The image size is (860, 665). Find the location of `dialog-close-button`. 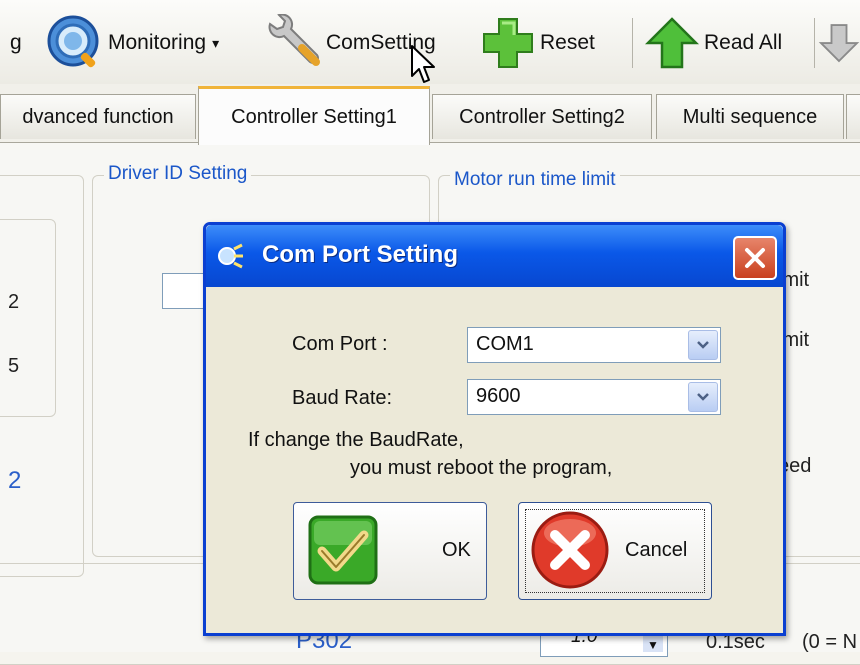

dialog-close-button is located at coordinates (755, 258).